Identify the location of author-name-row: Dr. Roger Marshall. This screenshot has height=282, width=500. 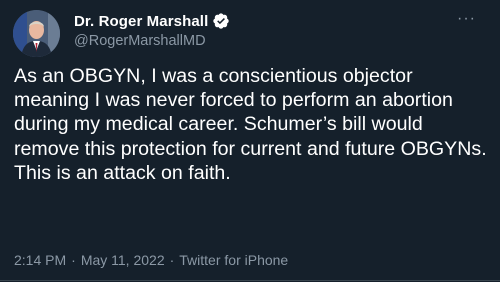
(152, 21).